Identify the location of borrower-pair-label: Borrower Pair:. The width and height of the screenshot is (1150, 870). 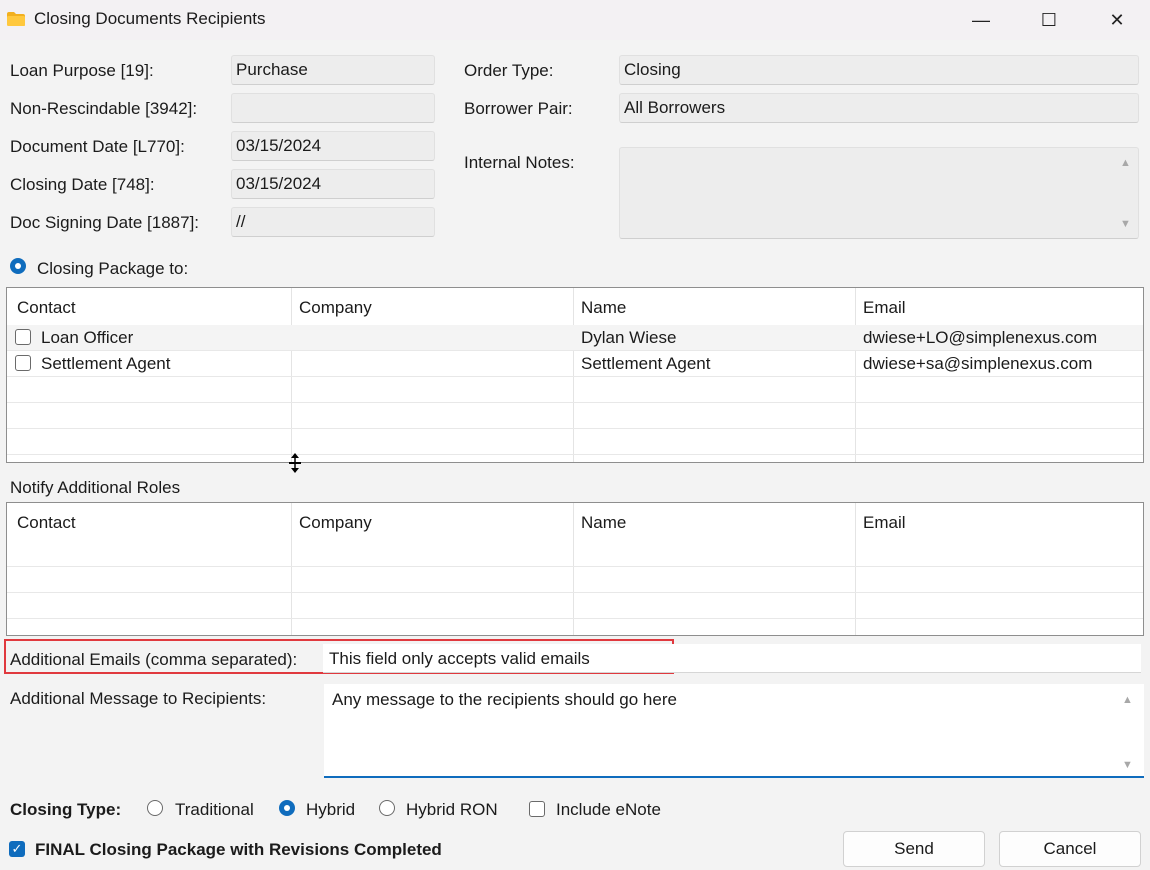
(518, 108).